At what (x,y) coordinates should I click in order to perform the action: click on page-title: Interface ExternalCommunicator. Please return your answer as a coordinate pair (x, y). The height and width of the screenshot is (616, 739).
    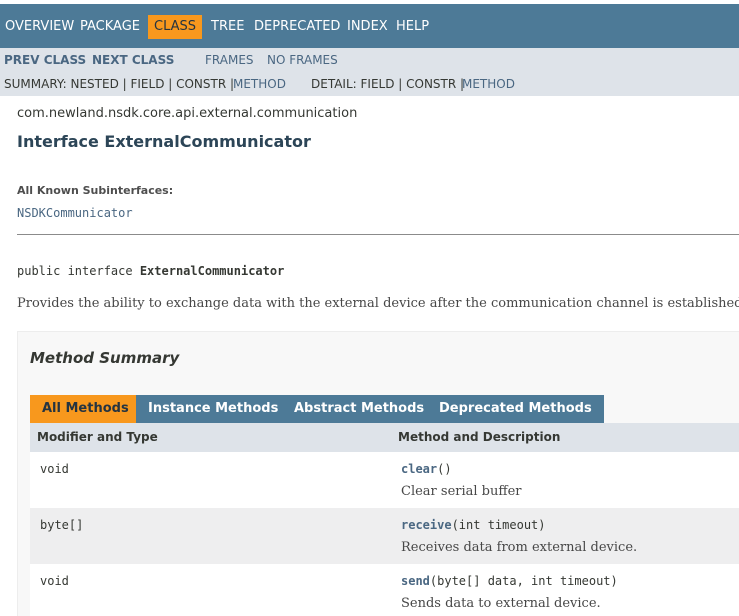
    Looking at the image, I should click on (164, 141).